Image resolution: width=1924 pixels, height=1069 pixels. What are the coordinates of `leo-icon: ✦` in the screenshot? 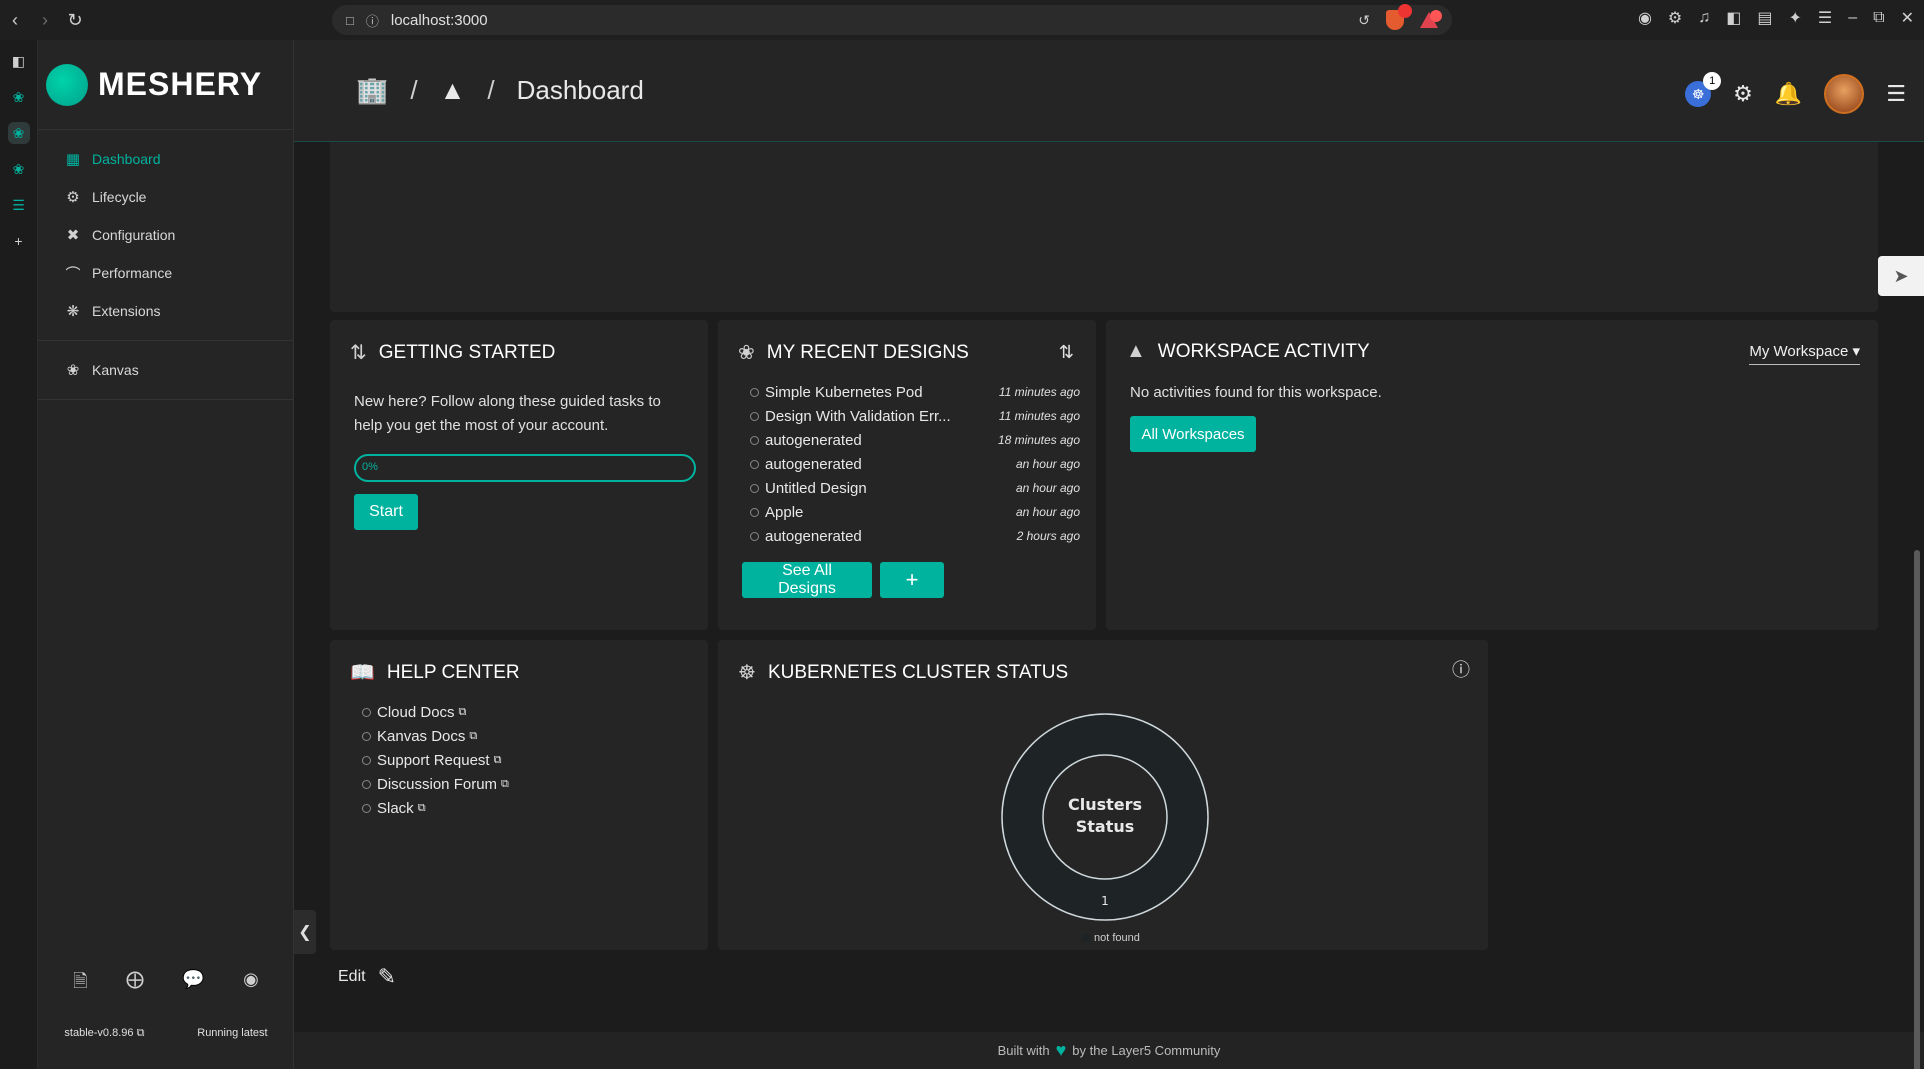 It's located at (1795, 18).